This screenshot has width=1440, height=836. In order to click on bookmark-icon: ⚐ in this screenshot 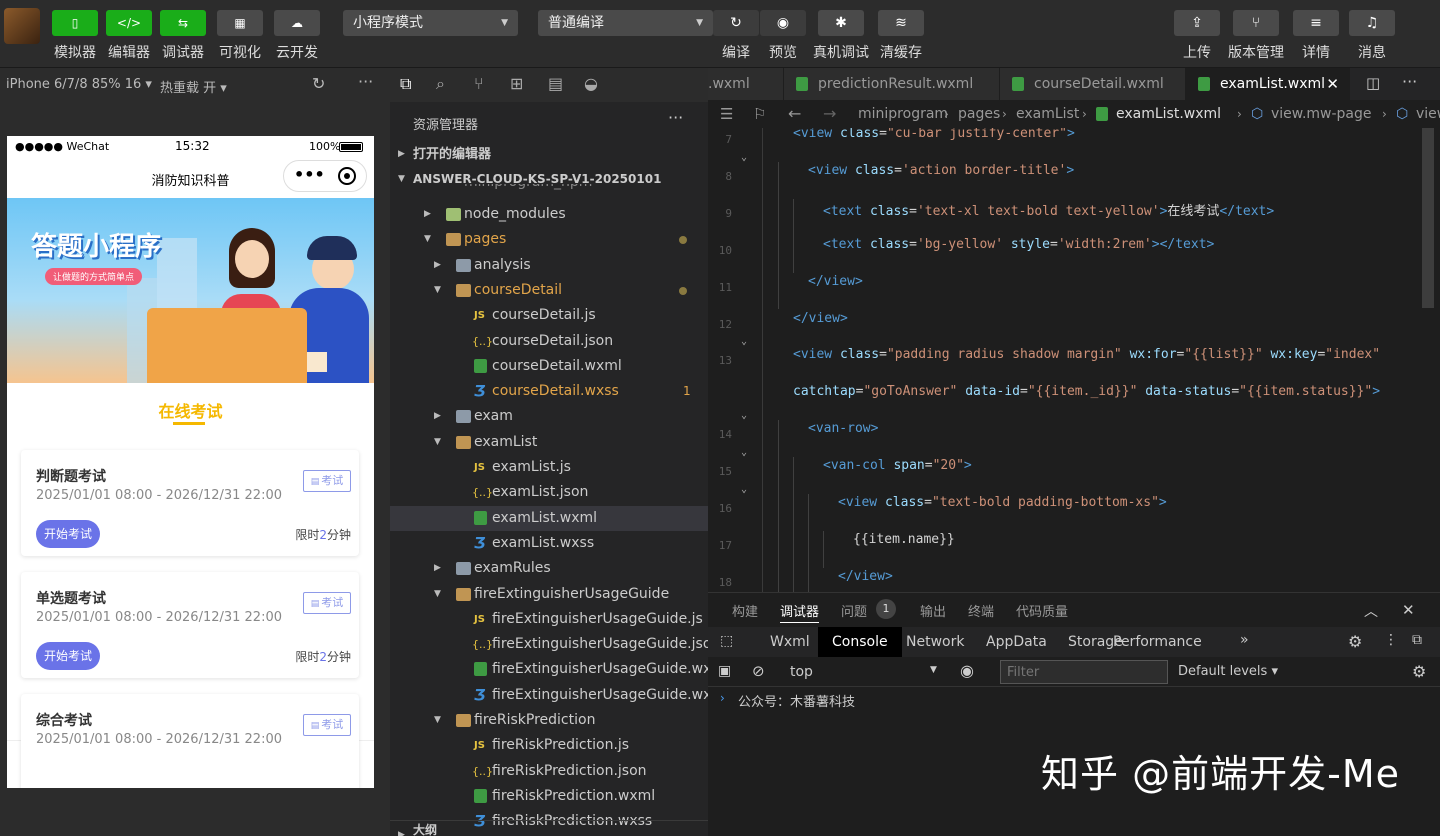, I will do `click(759, 114)`.